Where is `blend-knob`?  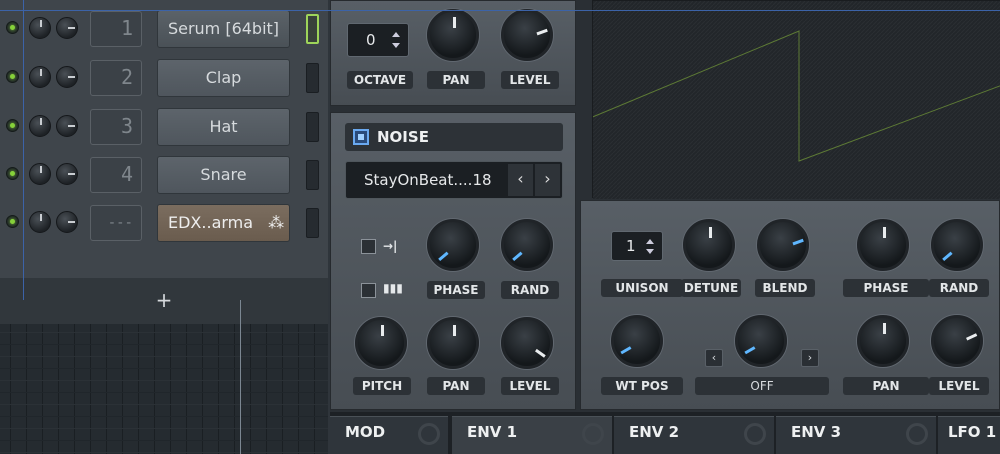 blend-knob is located at coordinates (783, 245).